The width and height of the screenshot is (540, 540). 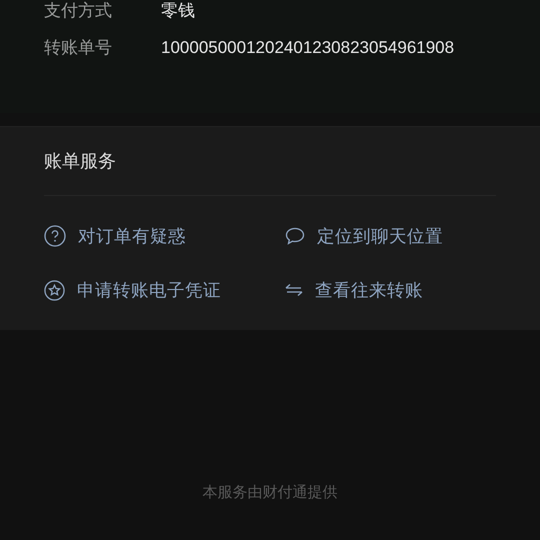 What do you see at coordinates (364, 236) in the screenshot?
I see `service-link: 定位到聊天位置` at bounding box center [364, 236].